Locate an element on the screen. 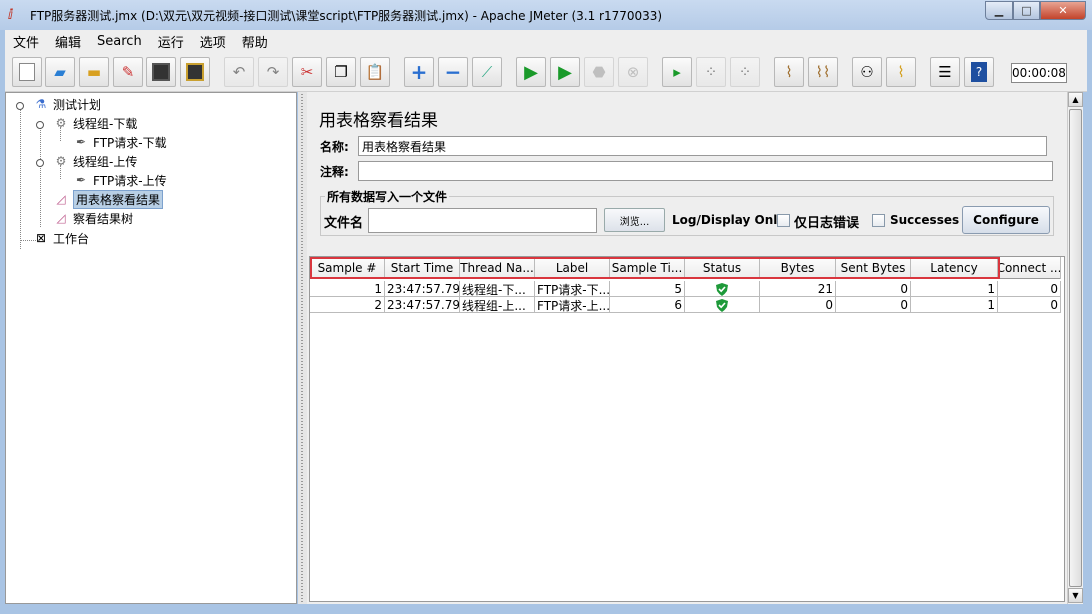 The height and width of the screenshot is (614, 1092). scroll-down-icon: ▼ is located at coordinates (1075, 595).